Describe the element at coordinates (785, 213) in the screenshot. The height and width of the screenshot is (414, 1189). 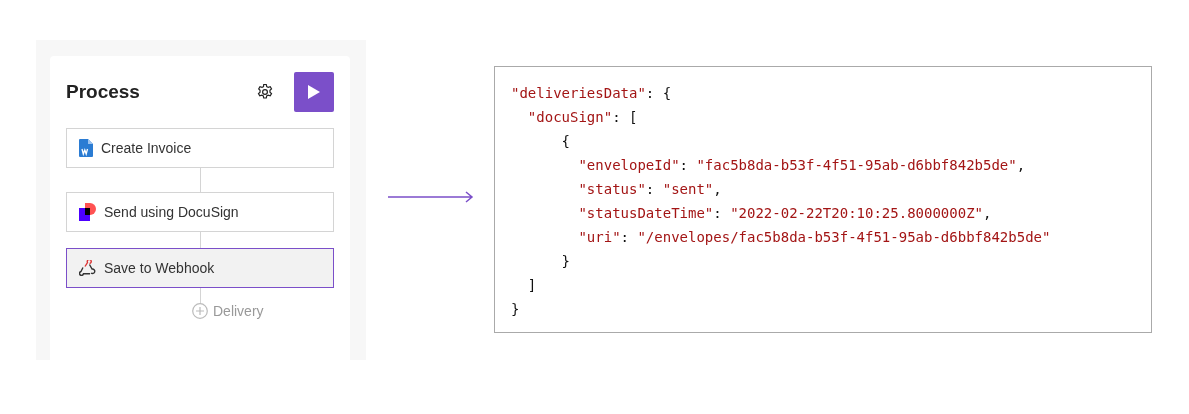
I see `code-line: "statusDateTime": "2022-02-22T20:10:25.8000000Z",` at that location.